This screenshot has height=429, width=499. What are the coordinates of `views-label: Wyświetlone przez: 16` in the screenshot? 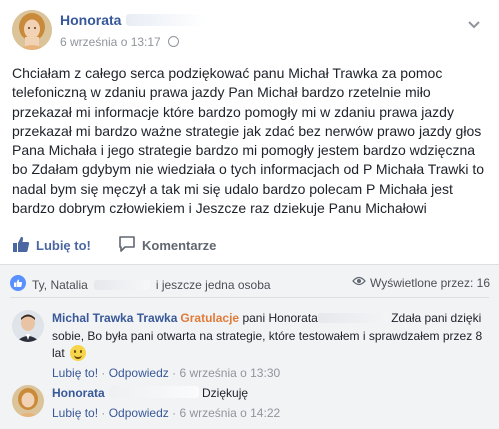 It's located at (430, 282).